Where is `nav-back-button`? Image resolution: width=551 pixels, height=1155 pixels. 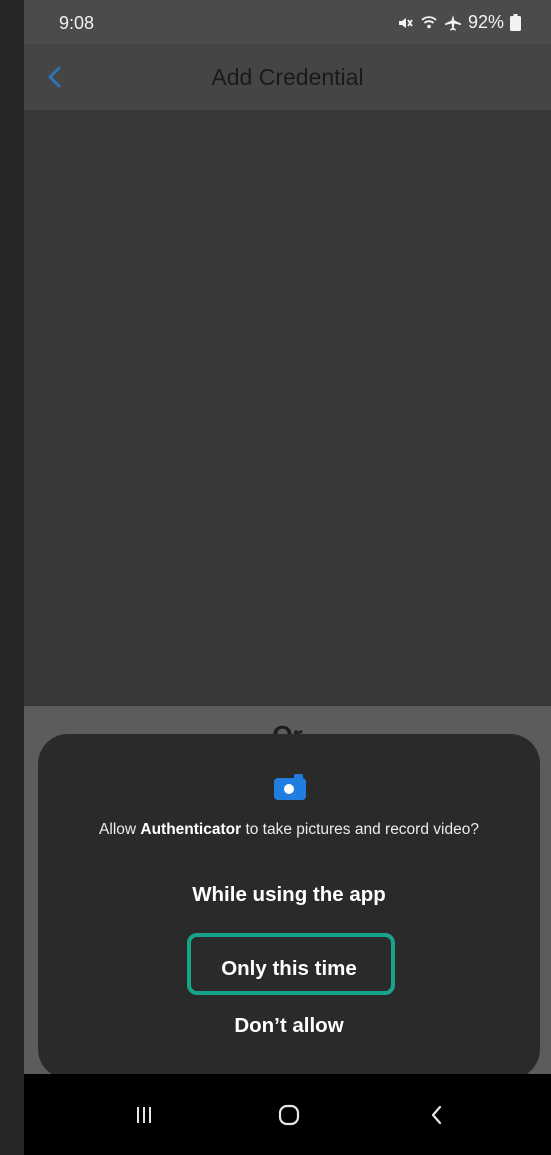
nav-back-button is located at coordinates (437, 1115).